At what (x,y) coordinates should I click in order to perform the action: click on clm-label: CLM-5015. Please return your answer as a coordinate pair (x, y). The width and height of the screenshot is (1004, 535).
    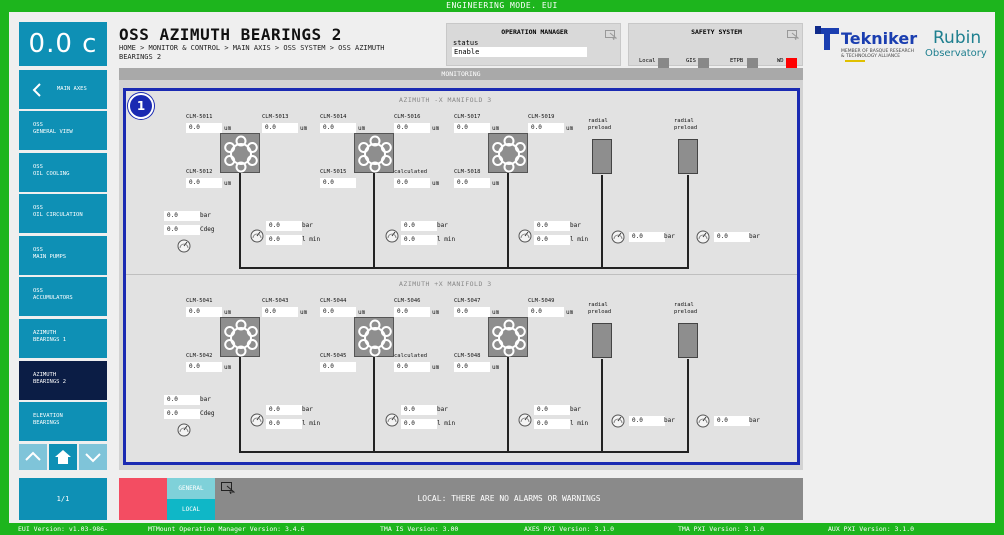
    Looking at the image, I should click on (333, 172).